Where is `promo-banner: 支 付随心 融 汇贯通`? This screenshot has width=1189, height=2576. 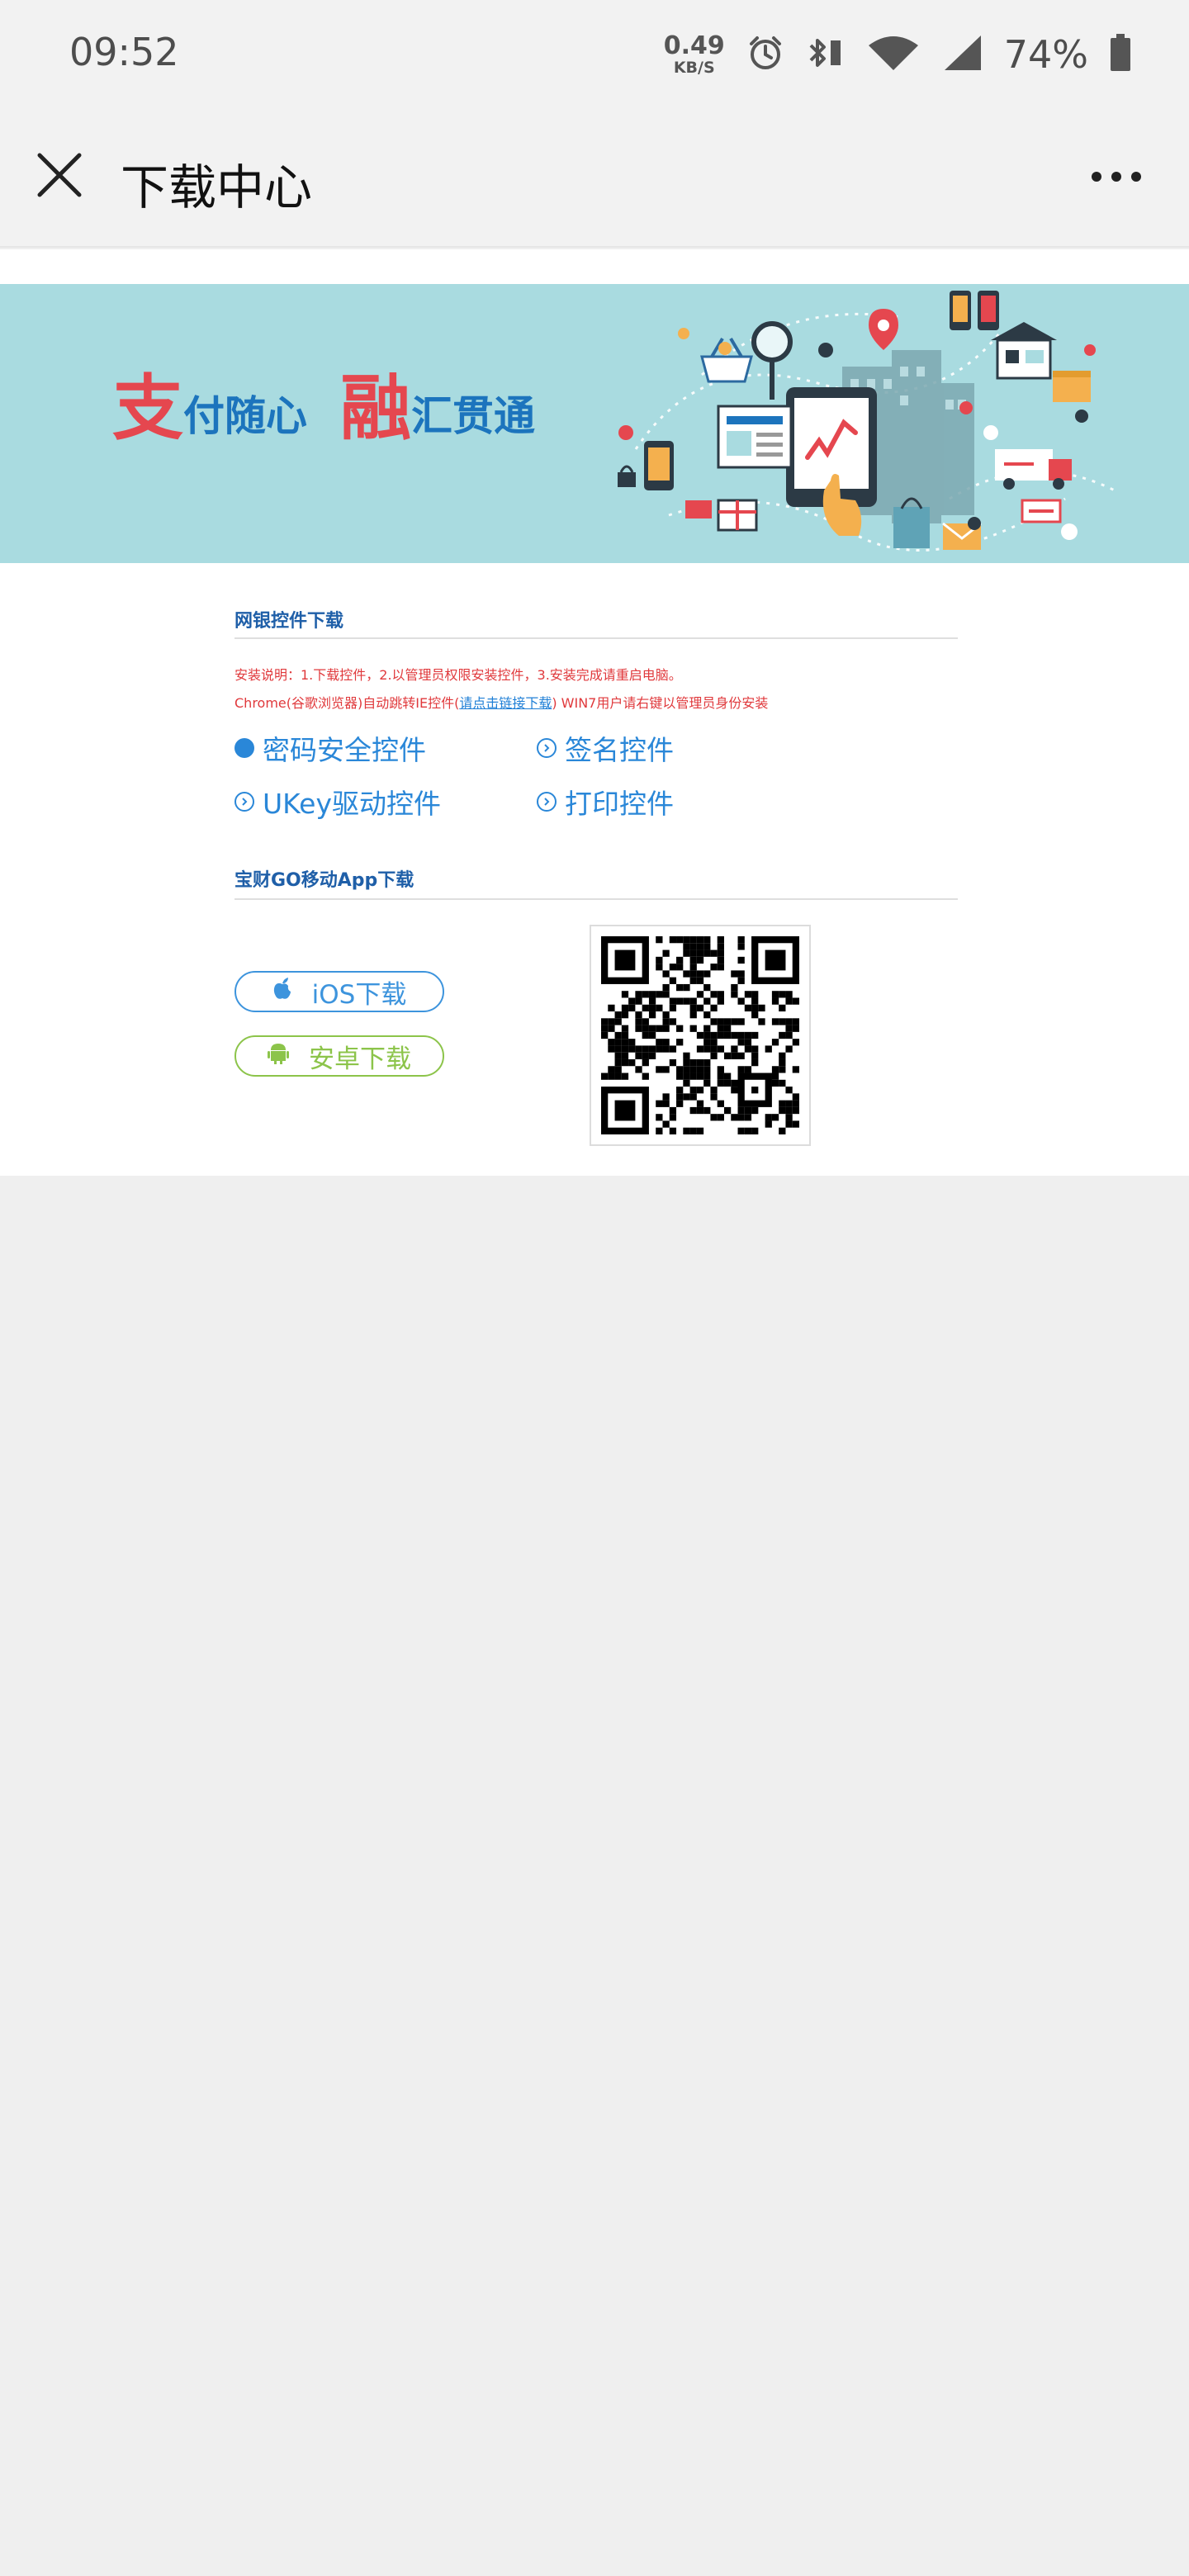
promo-banner: 支 付随心 融 汇贯通 is located at coordinates (594, 423).